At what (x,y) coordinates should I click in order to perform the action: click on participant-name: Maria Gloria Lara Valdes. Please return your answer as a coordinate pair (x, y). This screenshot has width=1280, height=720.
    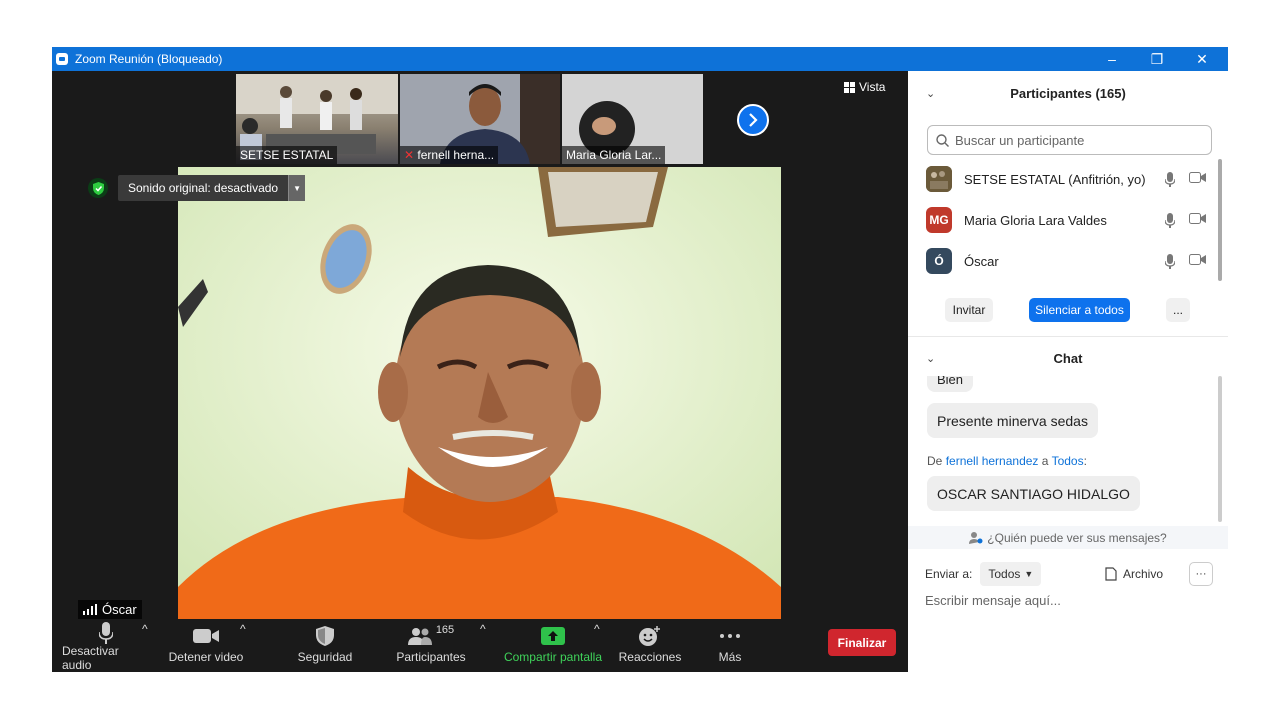
    Looking at the image, I should click on (1035, 220).